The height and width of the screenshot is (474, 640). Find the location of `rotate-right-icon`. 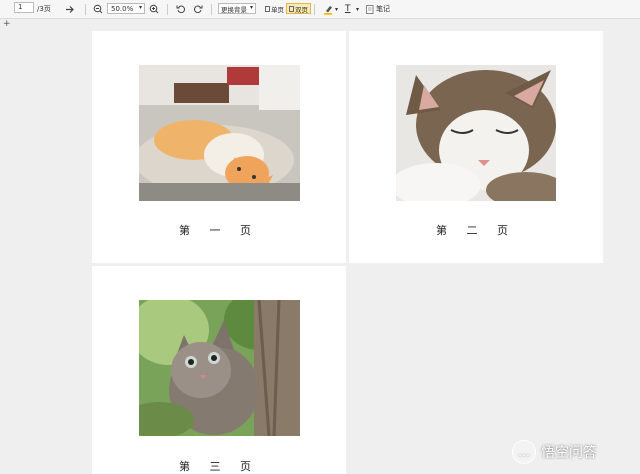

rotate-right-icon is located at coordinates (198, 9).